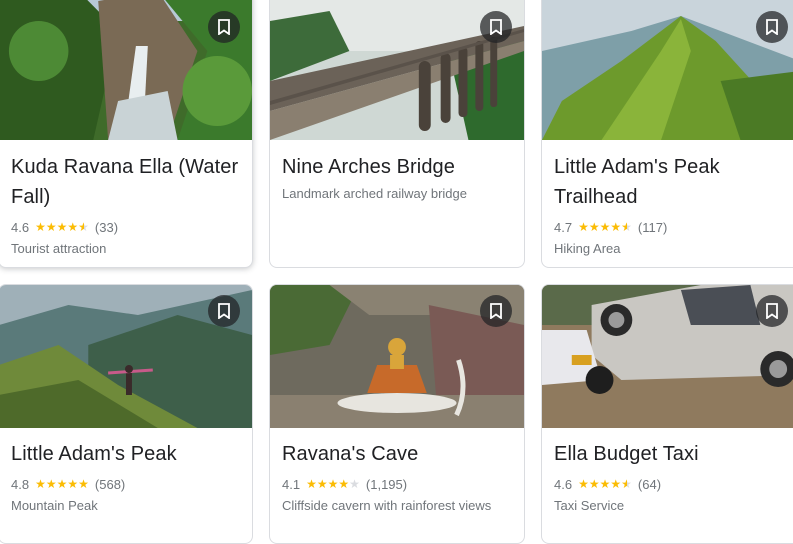  I want to click on rating-value: 4.1, so click(291, 484).